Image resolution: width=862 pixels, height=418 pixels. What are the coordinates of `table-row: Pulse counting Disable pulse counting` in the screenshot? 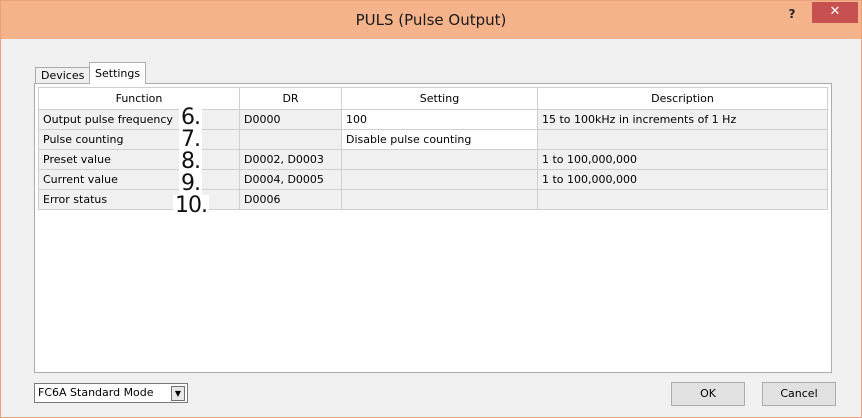 It's located at (433, 139).